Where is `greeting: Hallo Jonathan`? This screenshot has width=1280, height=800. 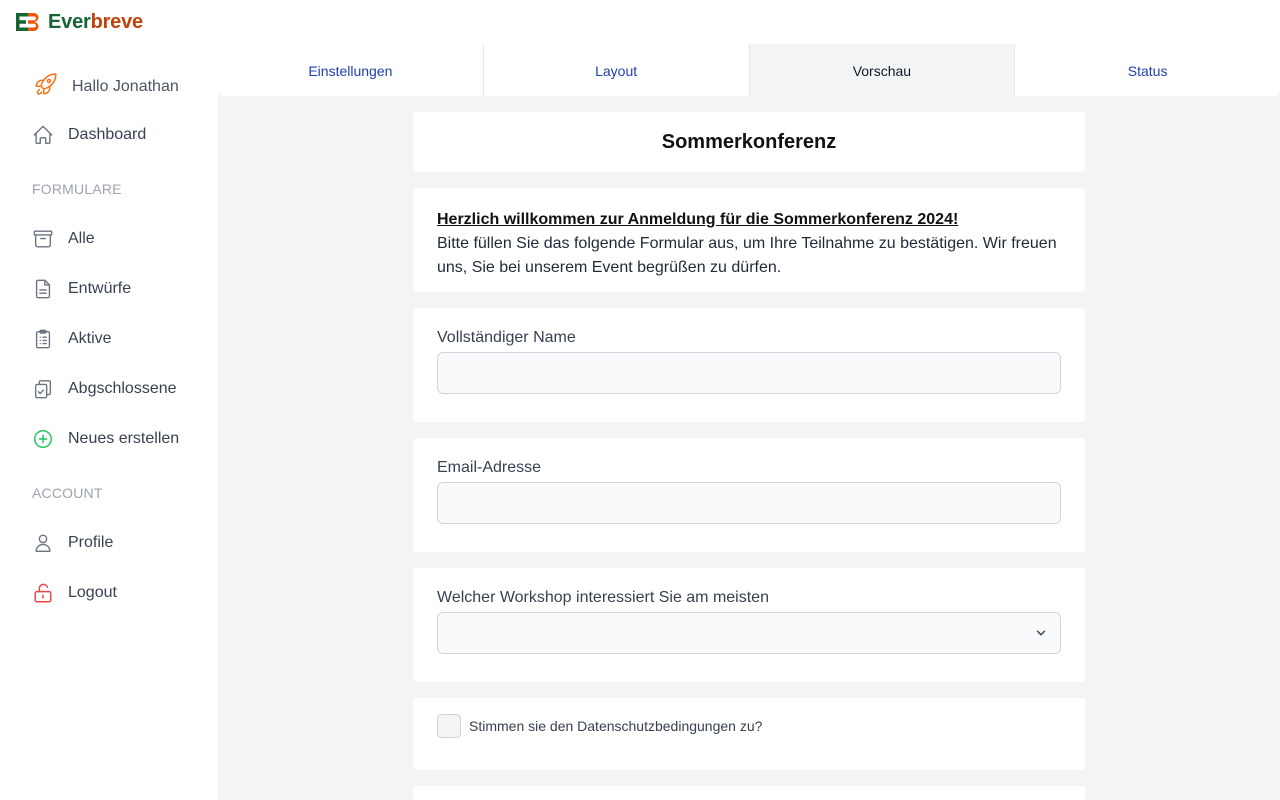 greeting: Hallo Jonathan is located at coordinates (106, 86).